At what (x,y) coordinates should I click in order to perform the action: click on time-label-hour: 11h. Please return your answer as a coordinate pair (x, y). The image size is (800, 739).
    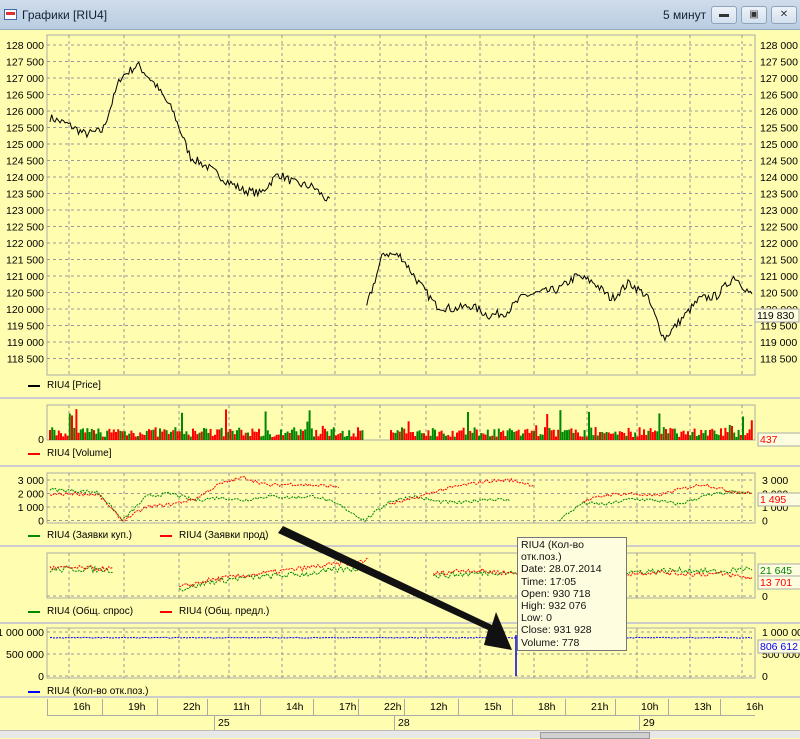
    Looking at the image, I should click on (241, 707).